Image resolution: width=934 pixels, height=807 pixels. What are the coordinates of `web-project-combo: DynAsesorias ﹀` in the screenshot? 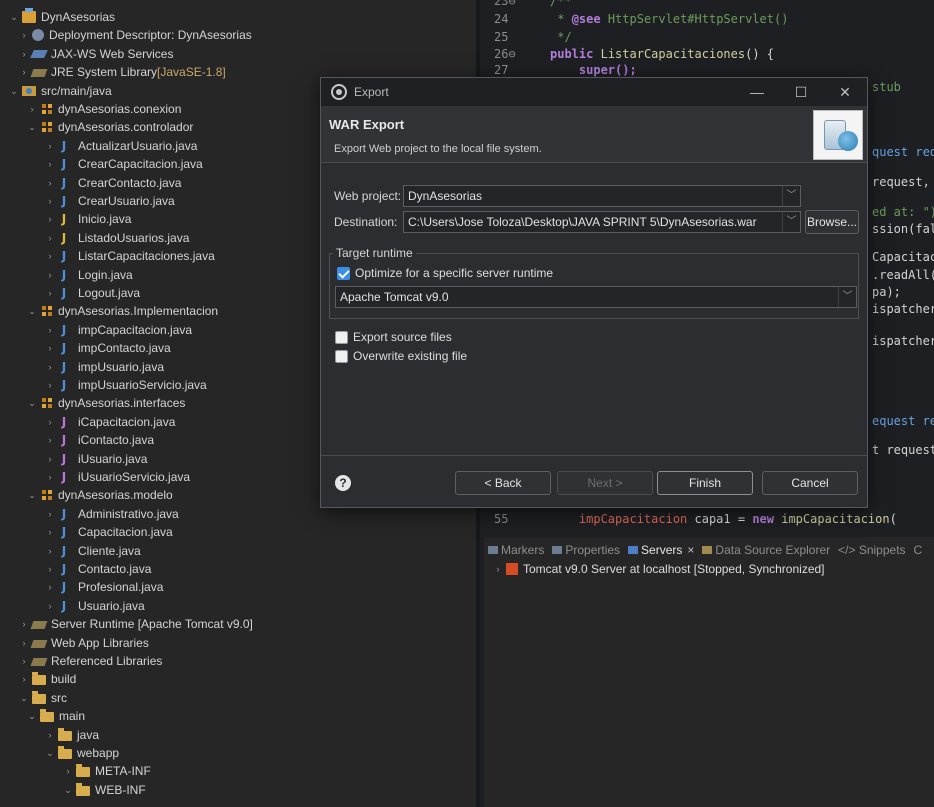 It's located at (602, 196).